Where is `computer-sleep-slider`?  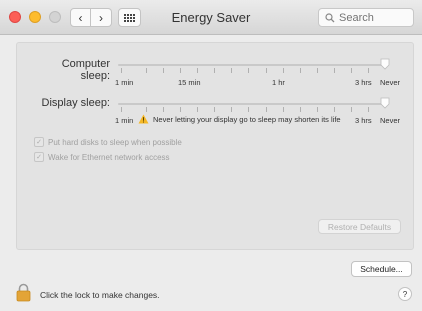
computer-sleep-slider is located at coordinates (251, 65).